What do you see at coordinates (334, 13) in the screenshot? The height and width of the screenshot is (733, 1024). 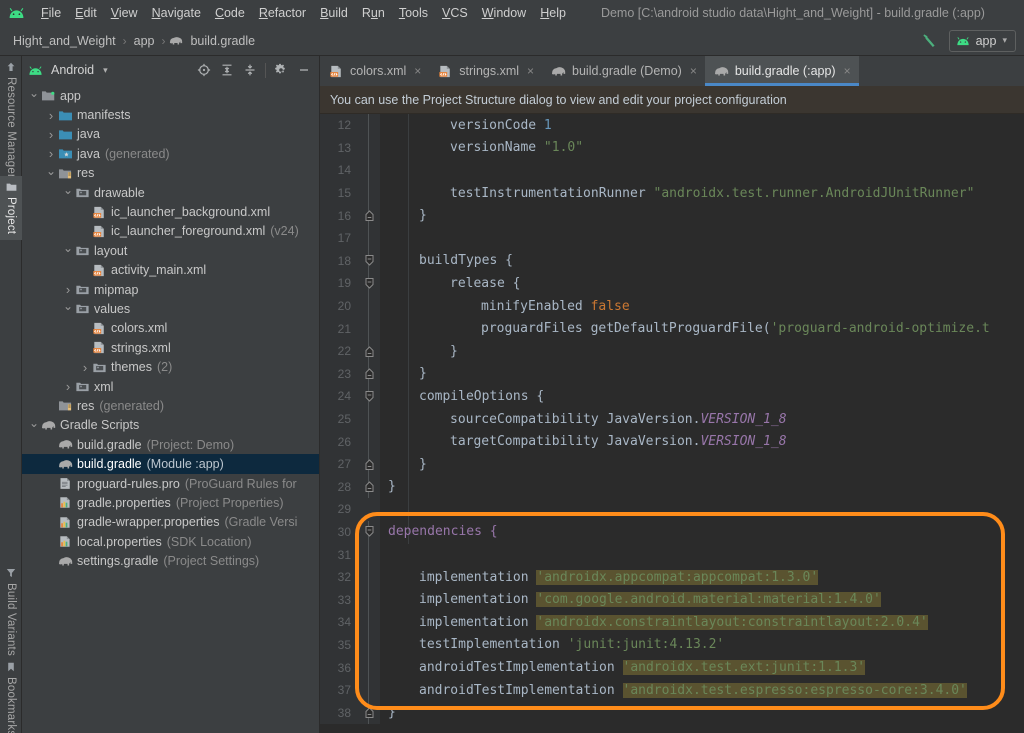 I see `menu-item-build: Build` at bounding box center [334, 13].